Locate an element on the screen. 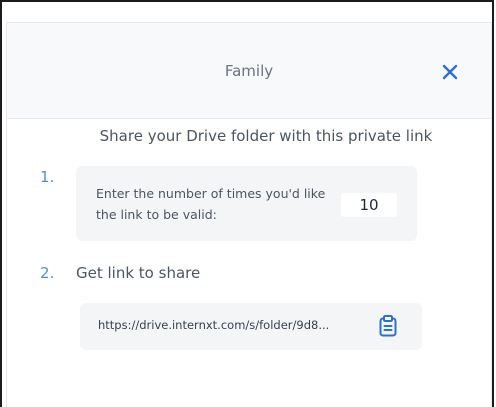  modal-title: Family is located at coordinates (249, 71).